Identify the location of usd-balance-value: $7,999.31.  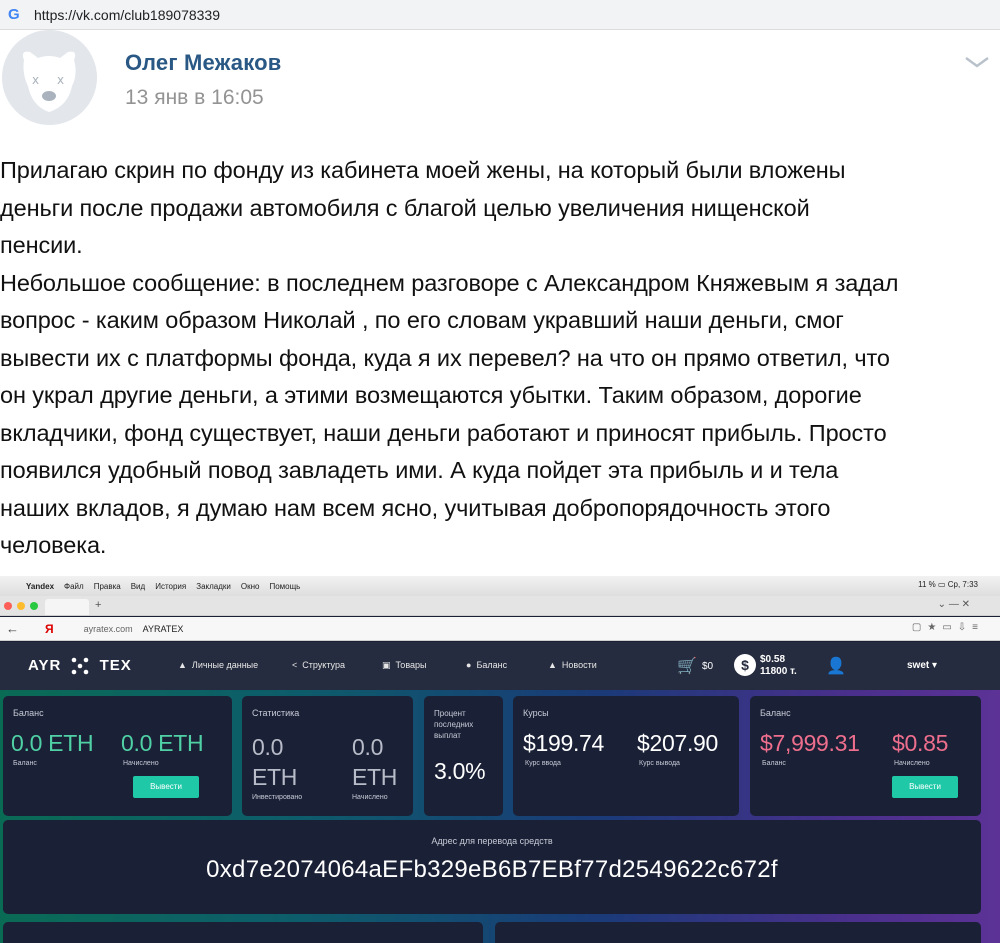
(810, 743).